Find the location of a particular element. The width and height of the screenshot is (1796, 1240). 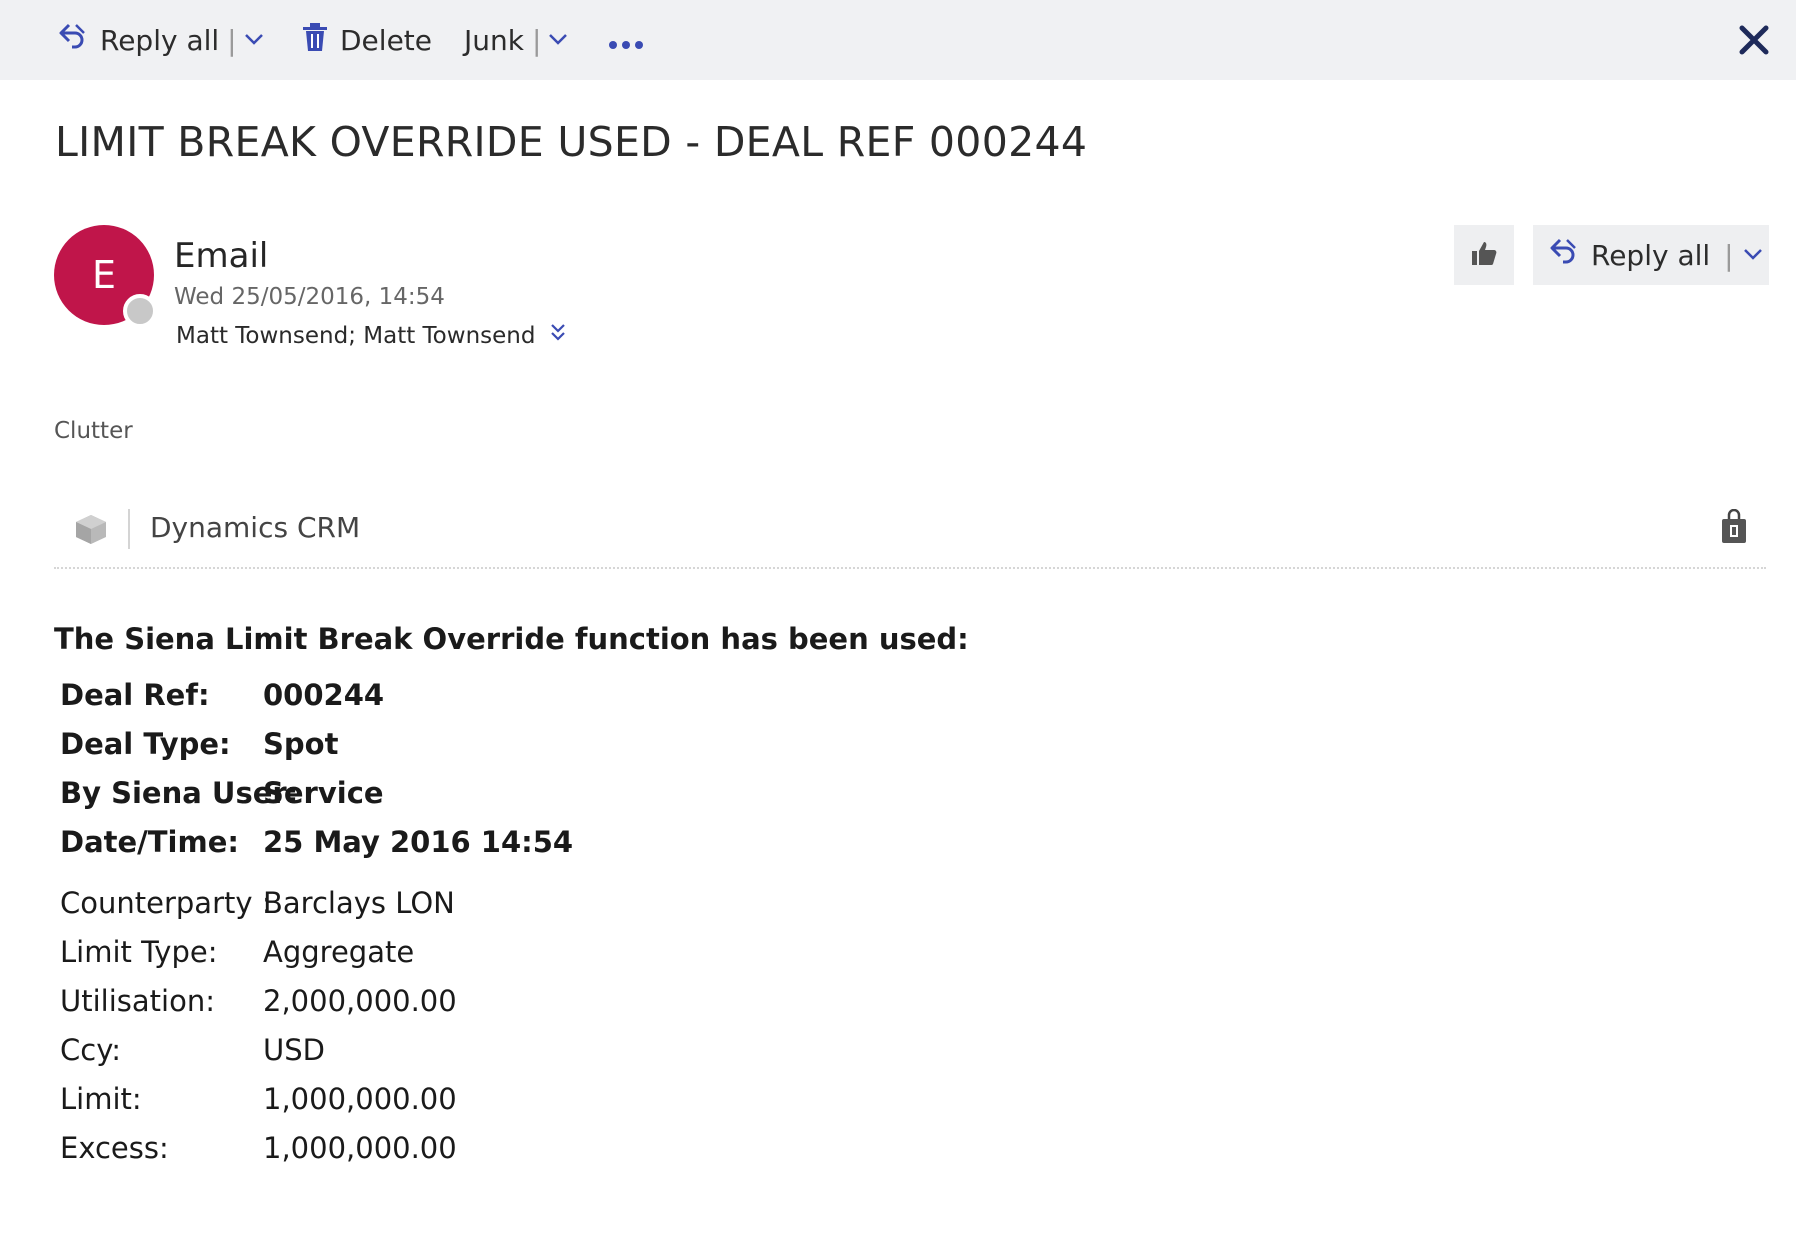

delete-button: Delete is located at coordinates (367, 40).